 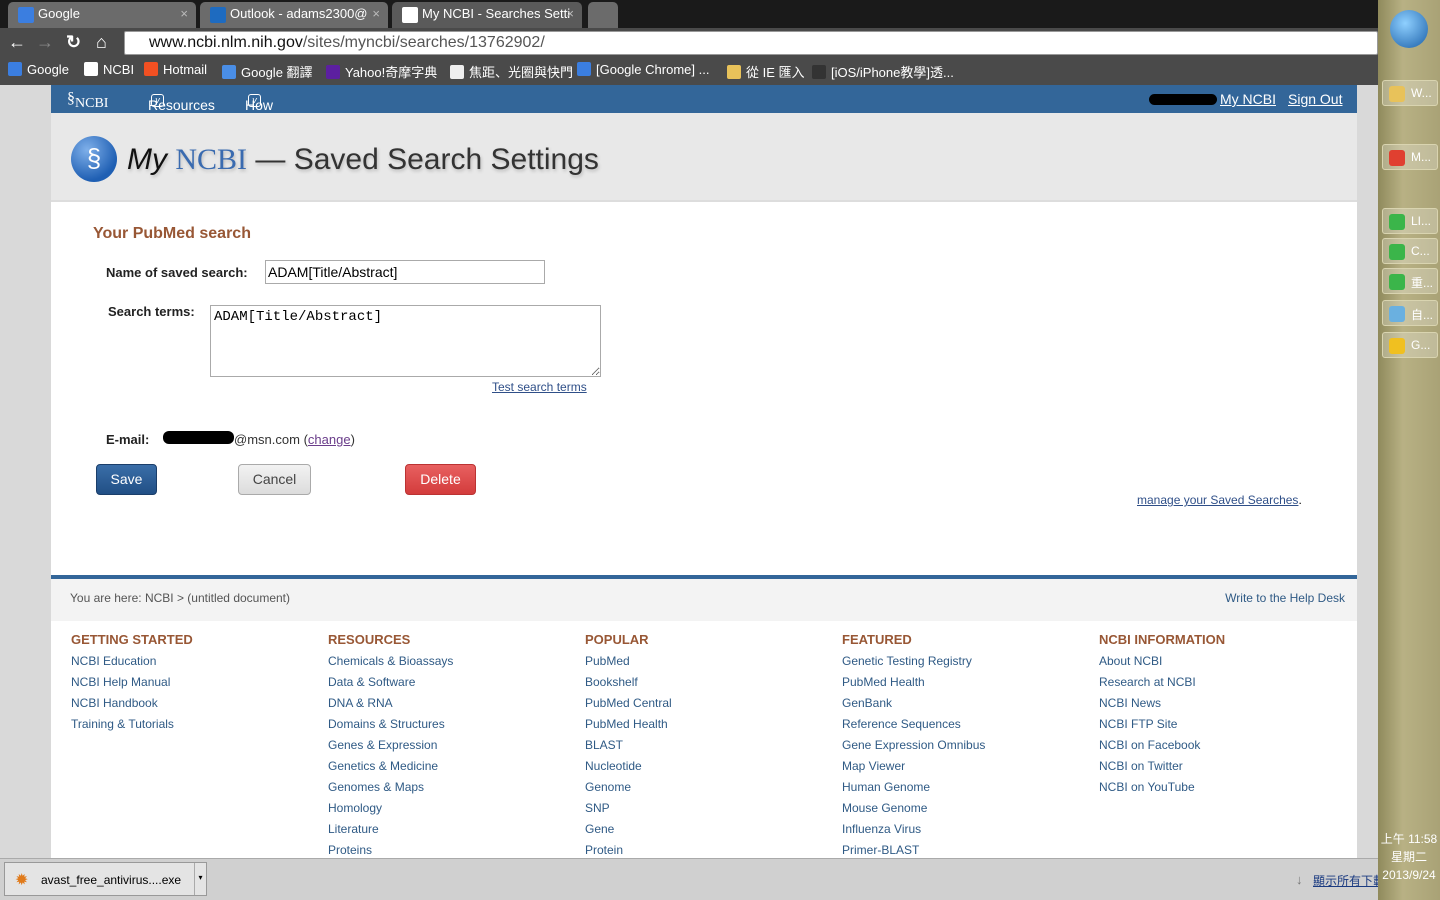 What do you see at coordinates (1409, 29) in the screenshot?
I see `start-button` at bounding box center [1409, 29].